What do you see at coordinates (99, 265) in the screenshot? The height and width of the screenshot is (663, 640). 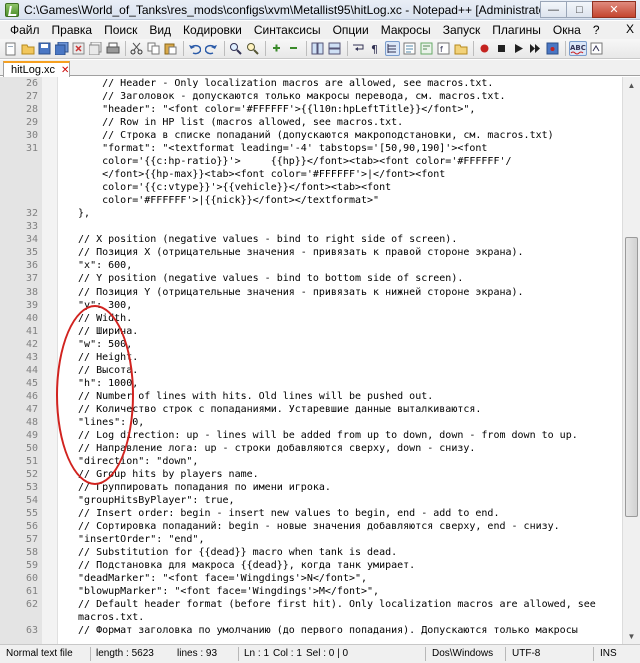 I see `line-text: "x": 600,` at bounding box center [99, 265].